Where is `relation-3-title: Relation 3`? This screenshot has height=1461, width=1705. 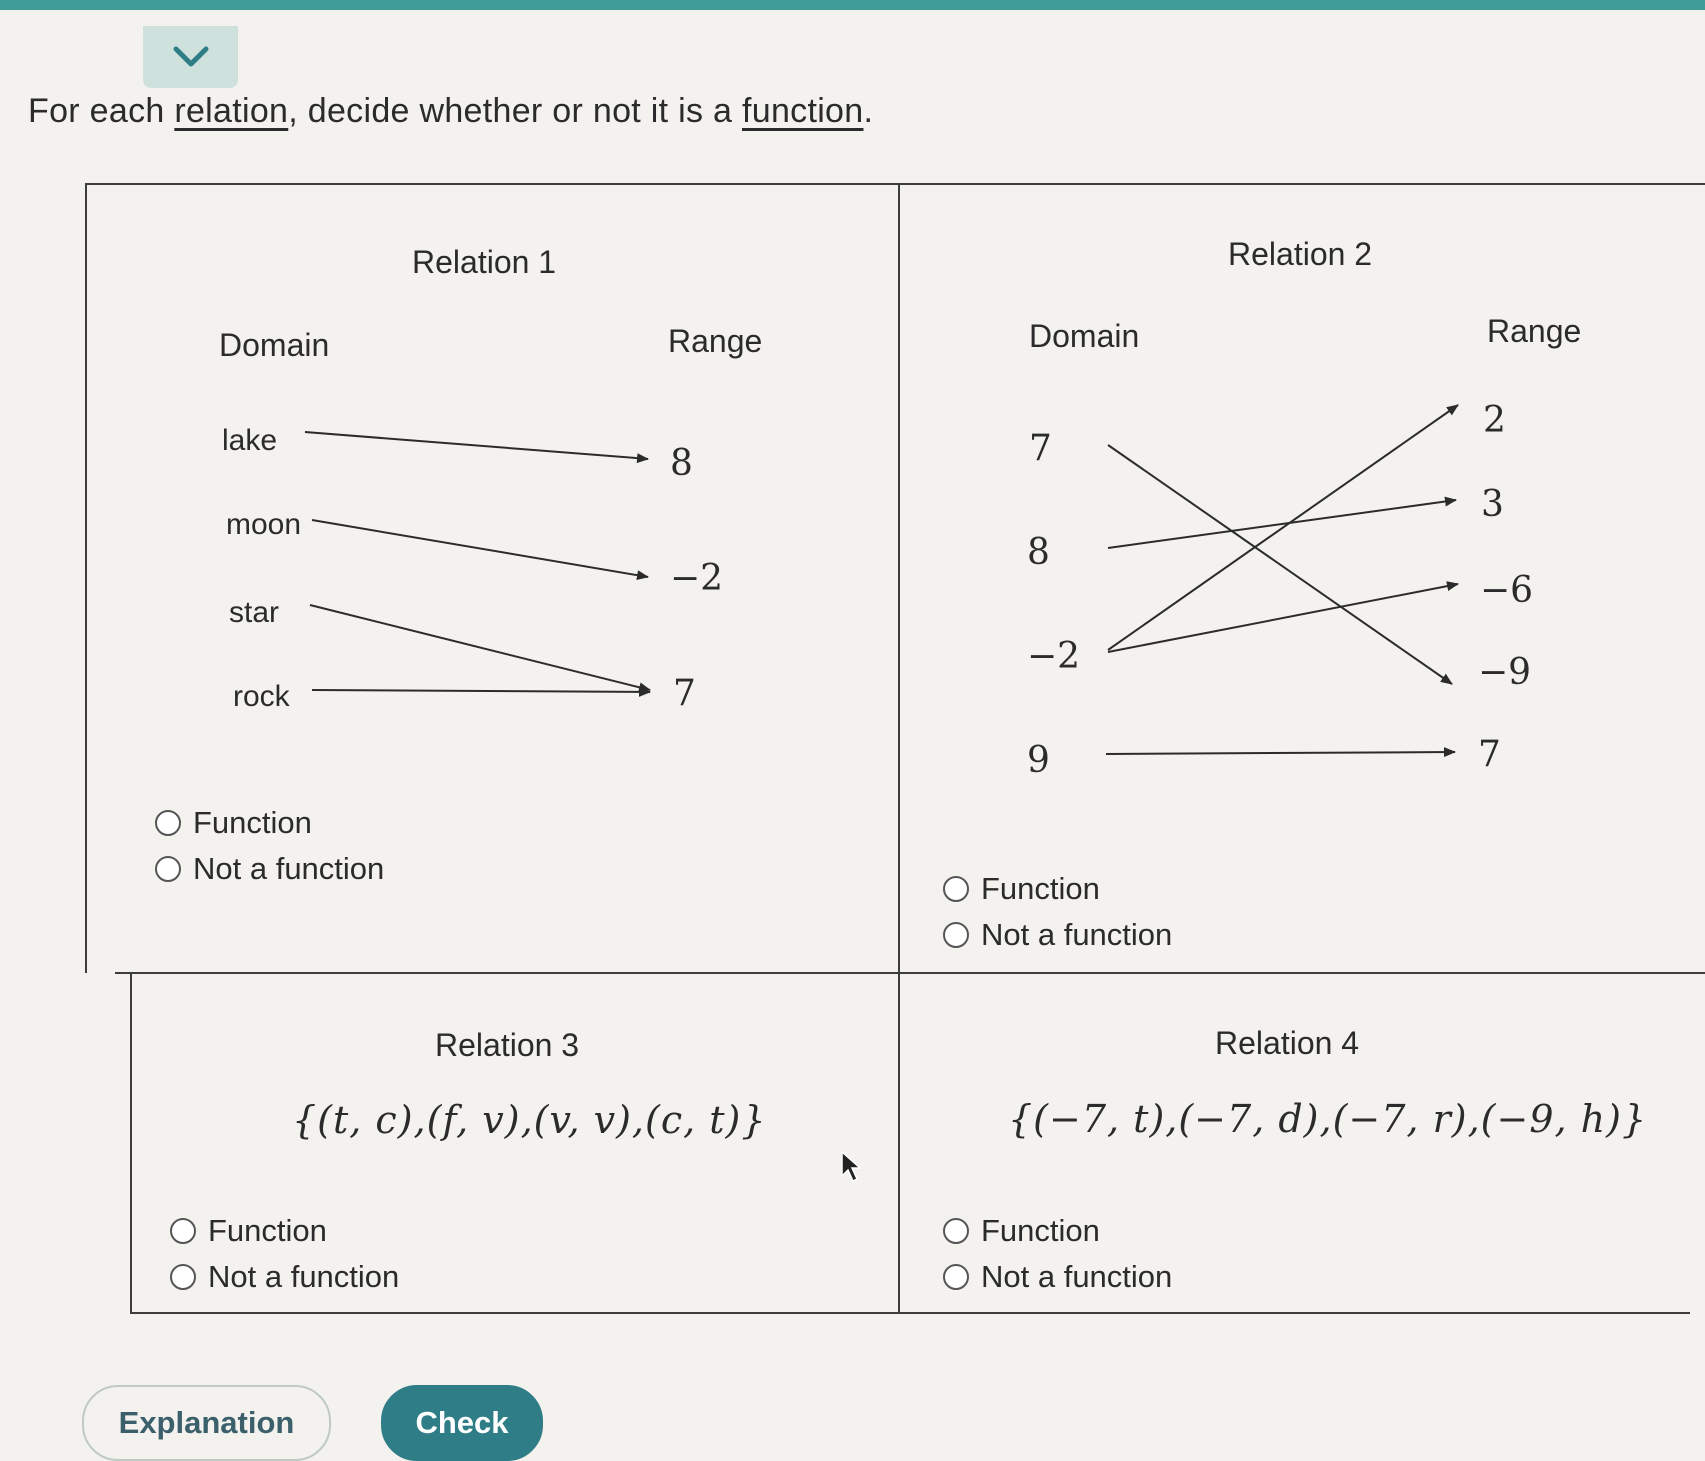
relation-3-title: Relation 3 is located at coordinates (507, 1045).